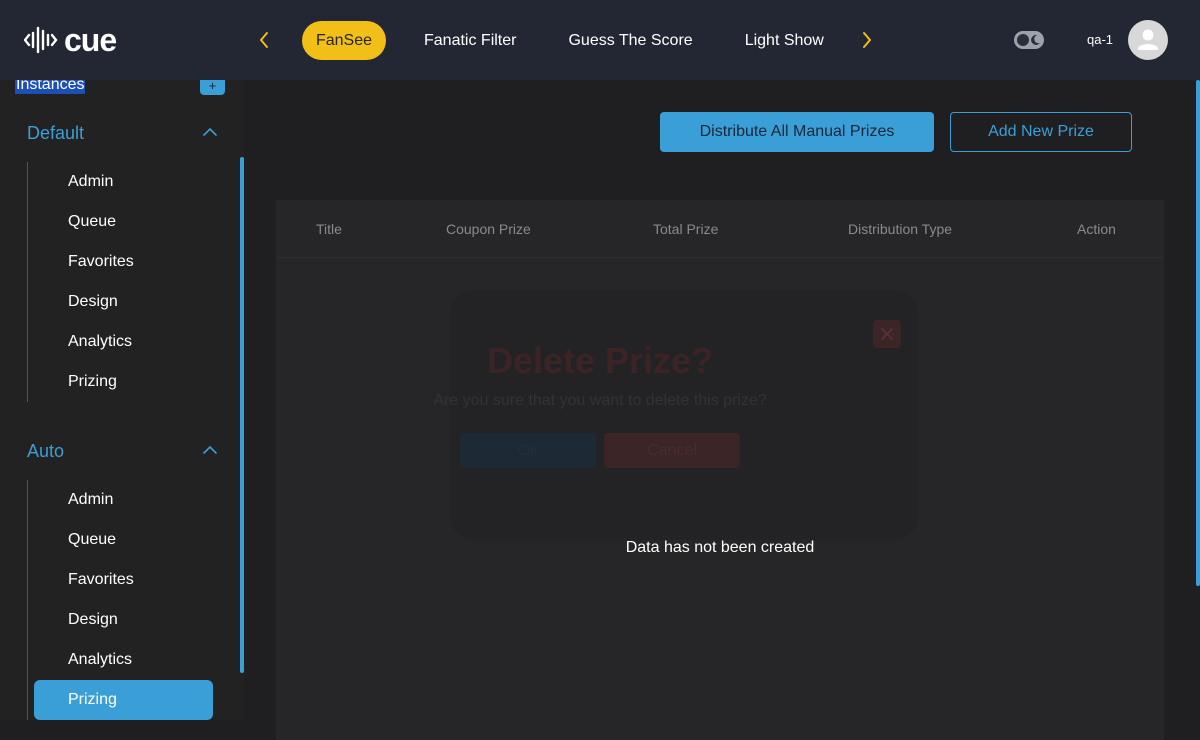  I want to click on avatar, so click(1148, 40).